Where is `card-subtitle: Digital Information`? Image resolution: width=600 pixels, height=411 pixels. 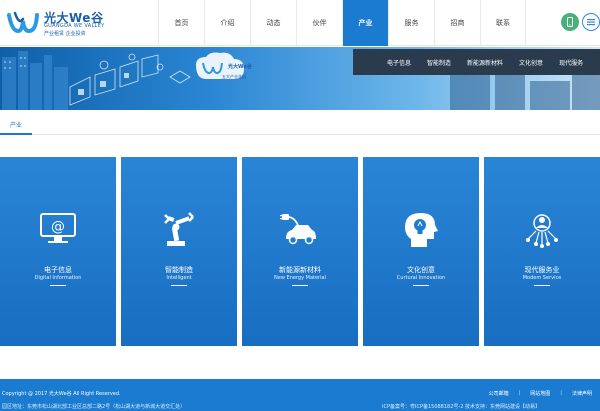
card-subtitle: Digital Information is located at coordinates (58, 278).